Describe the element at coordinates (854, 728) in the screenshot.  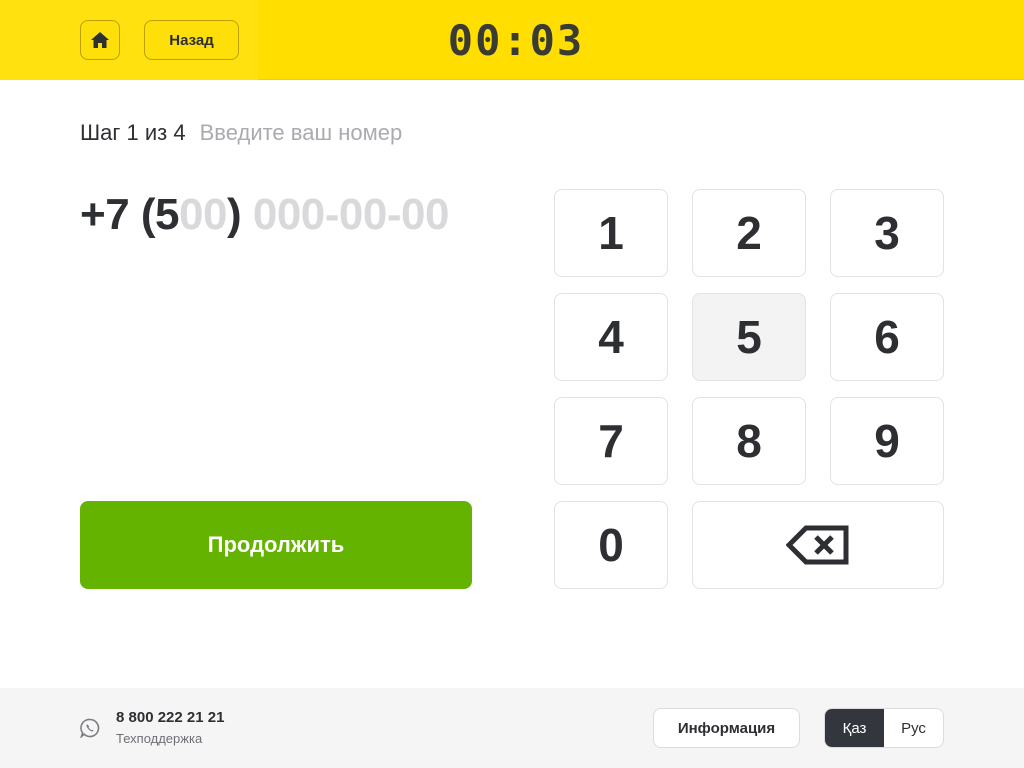
I see `lang-option-kaz: Қаз` at that location.